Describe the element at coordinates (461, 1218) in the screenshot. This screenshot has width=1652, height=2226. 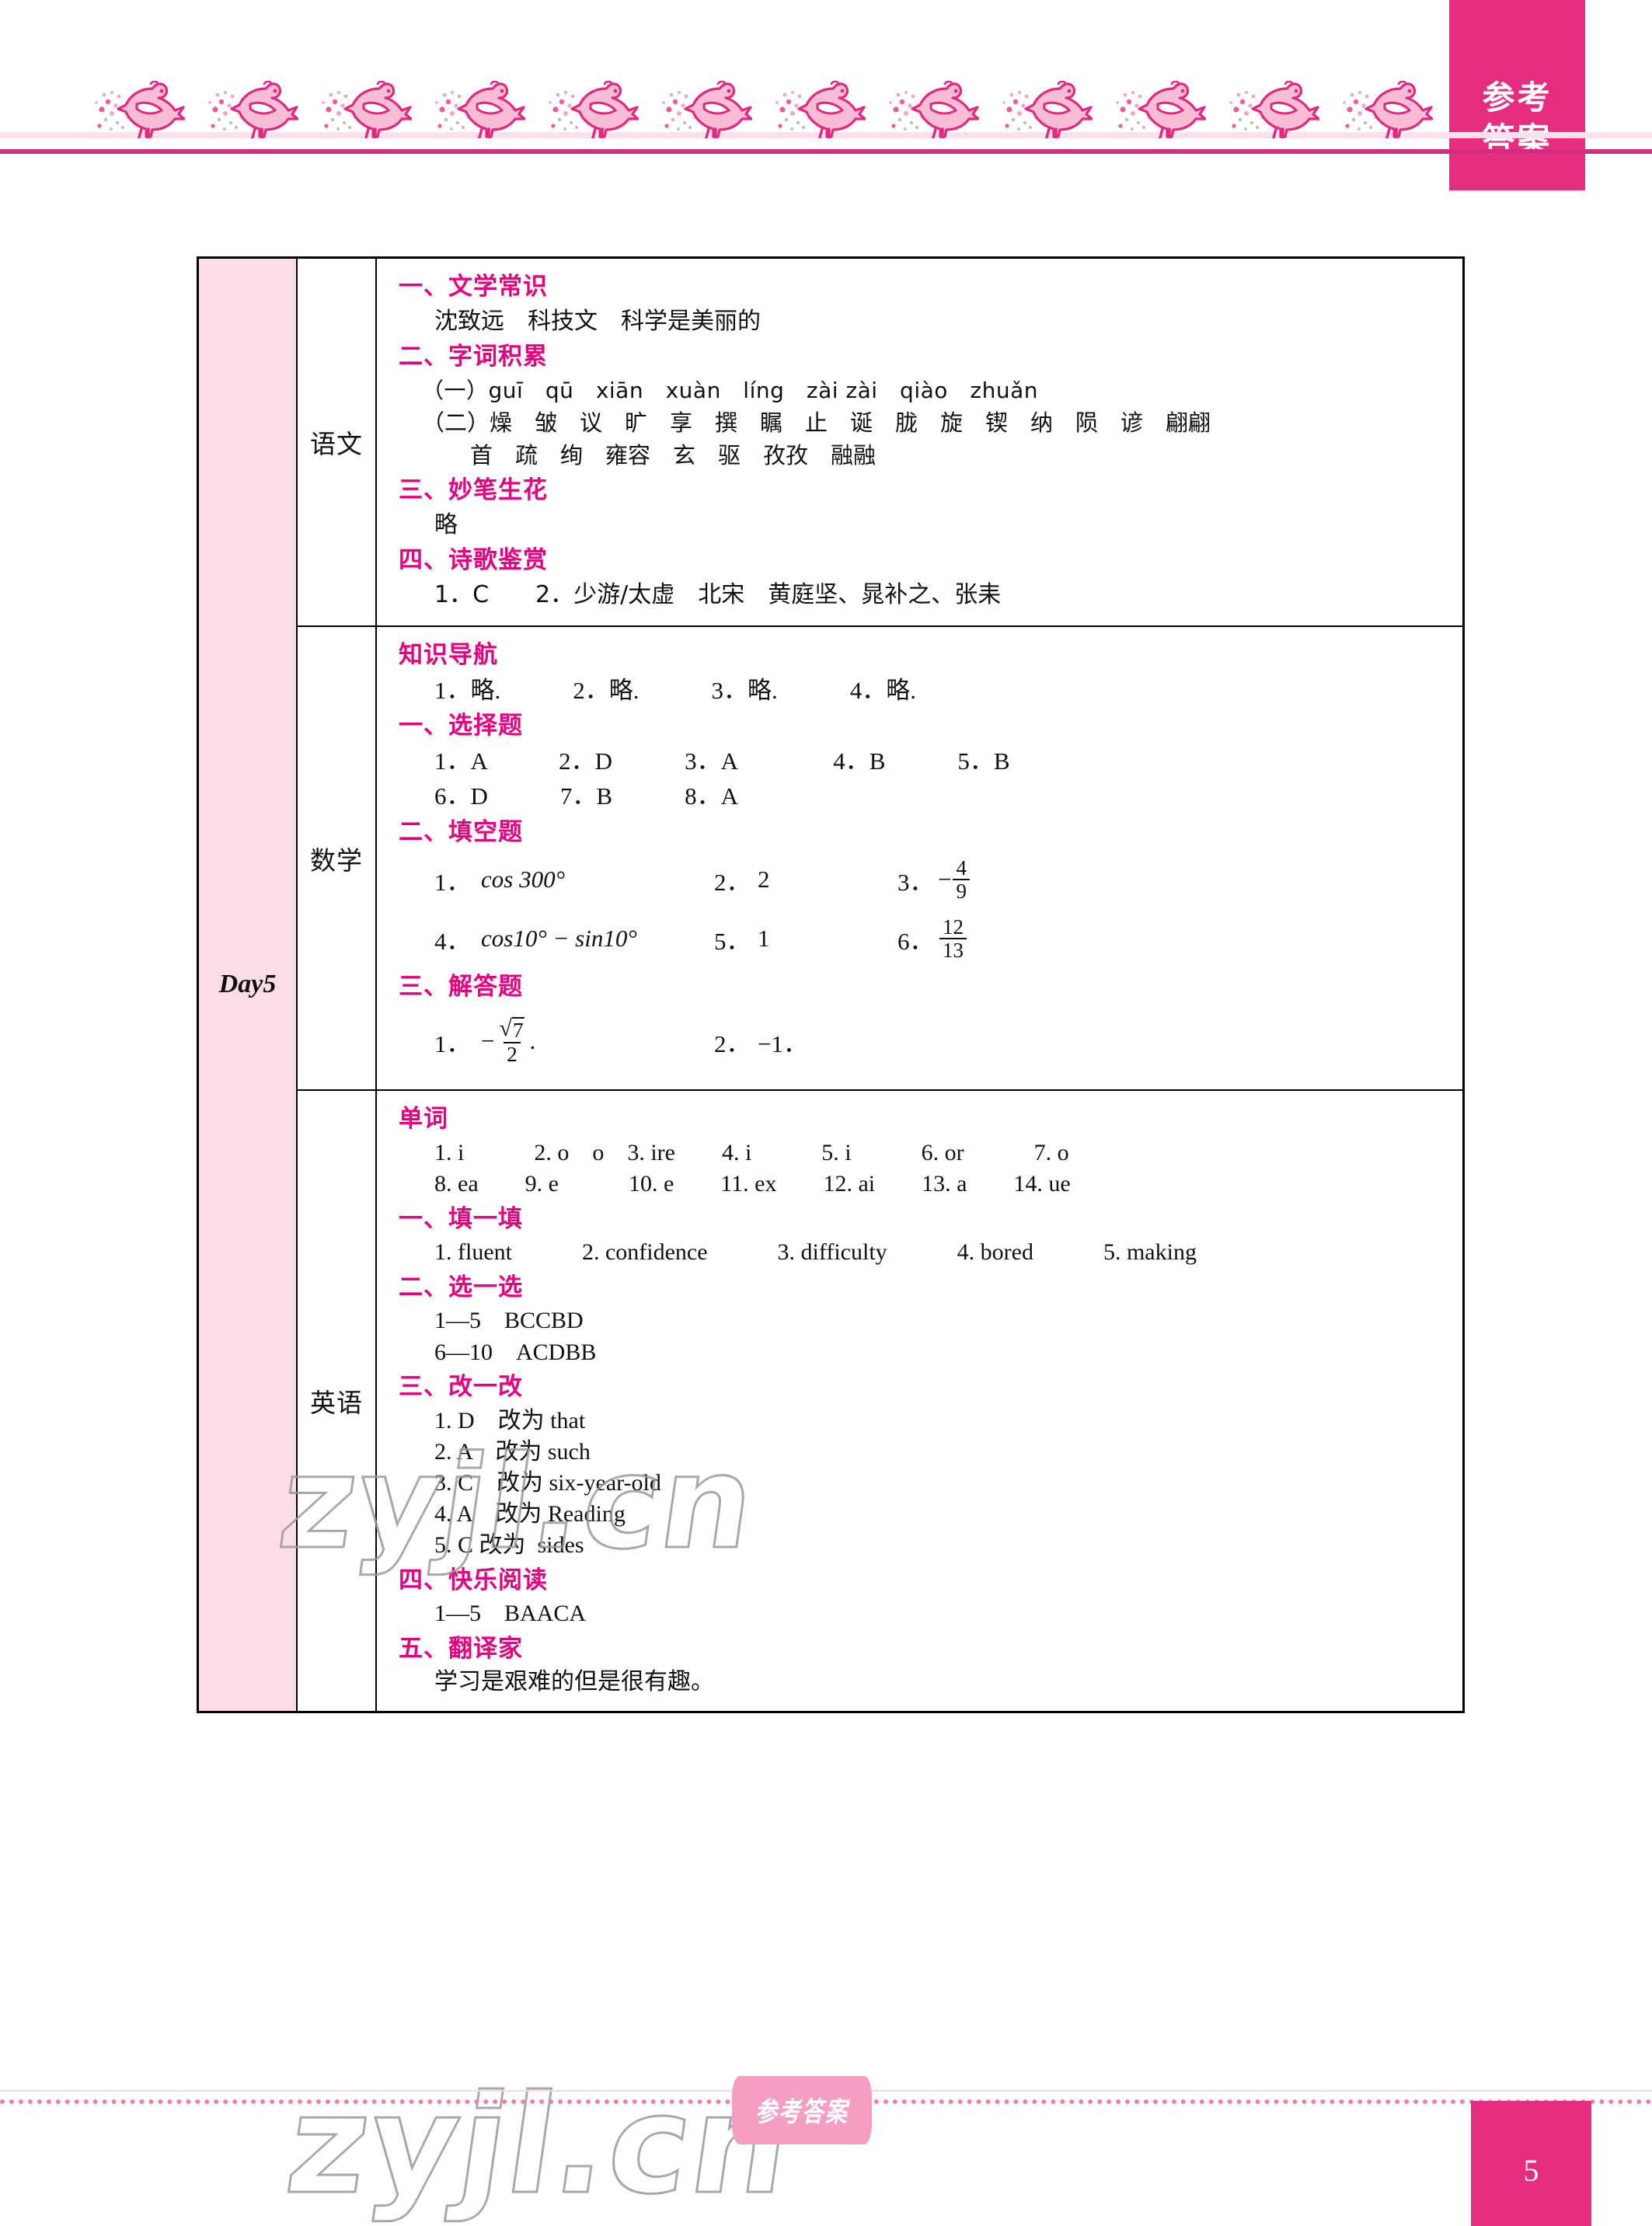
I see `english-section-1-heading: 一、填一填` at that location.